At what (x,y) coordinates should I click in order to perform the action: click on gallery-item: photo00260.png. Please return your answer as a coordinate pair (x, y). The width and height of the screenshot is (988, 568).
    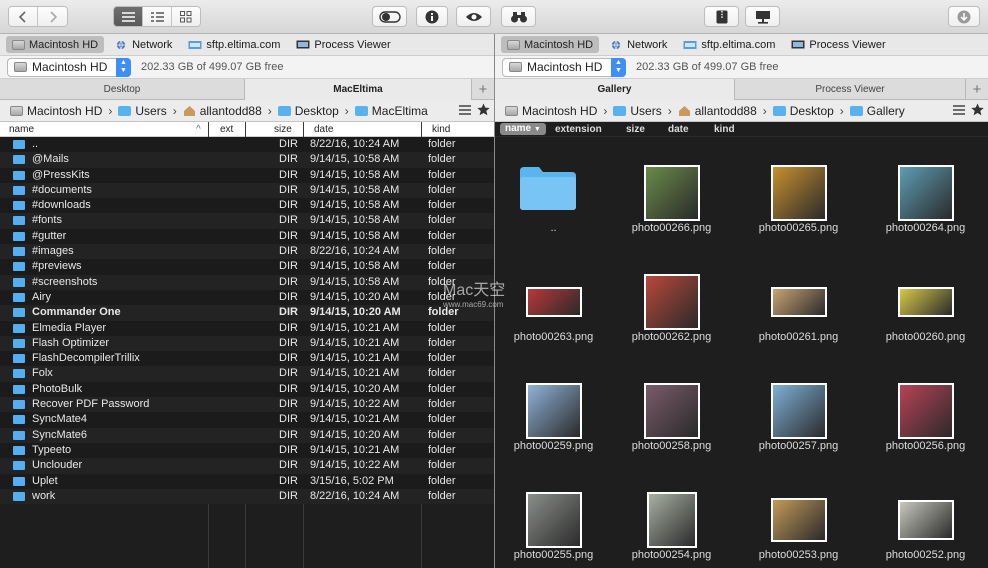
    Looking at the image, I should click on (925, 310).